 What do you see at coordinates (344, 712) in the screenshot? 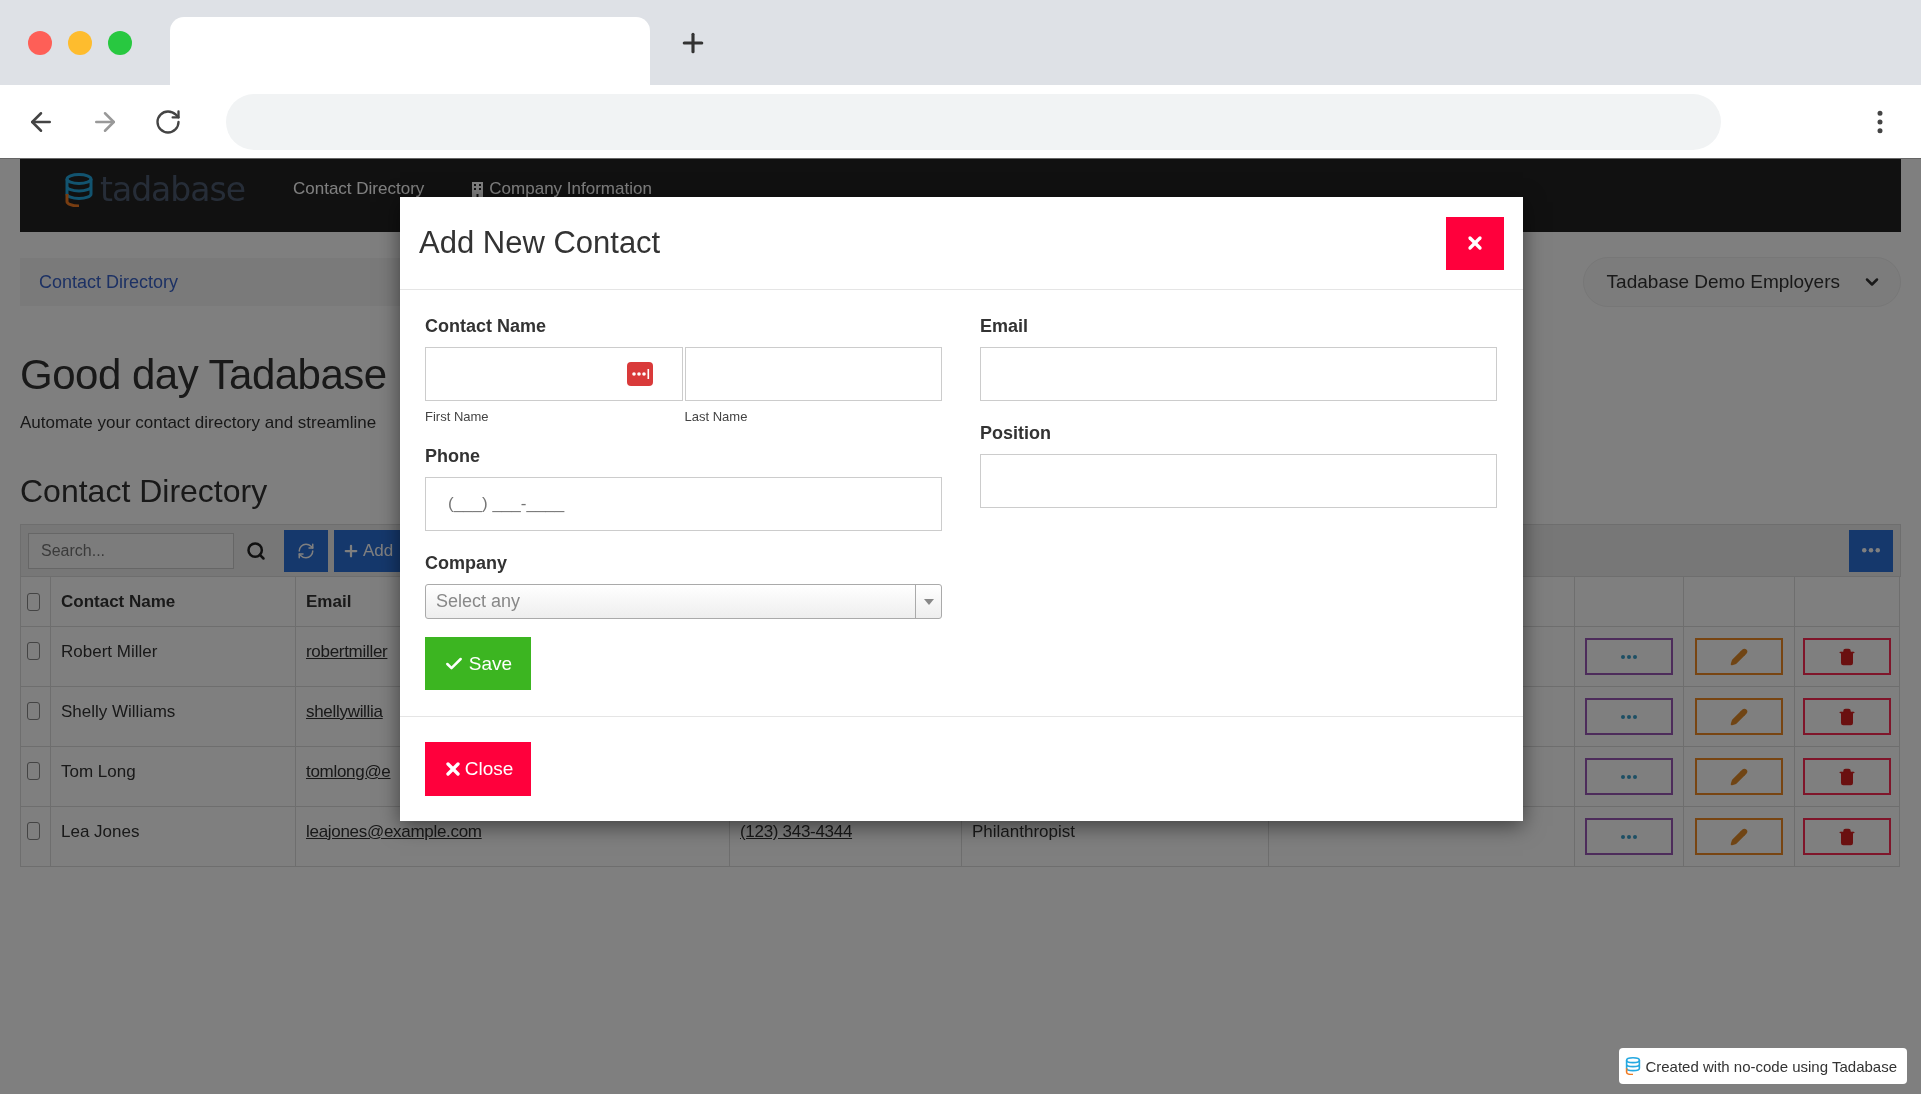
I see `email-link: shellywillia` at bounding box center [344, 712].